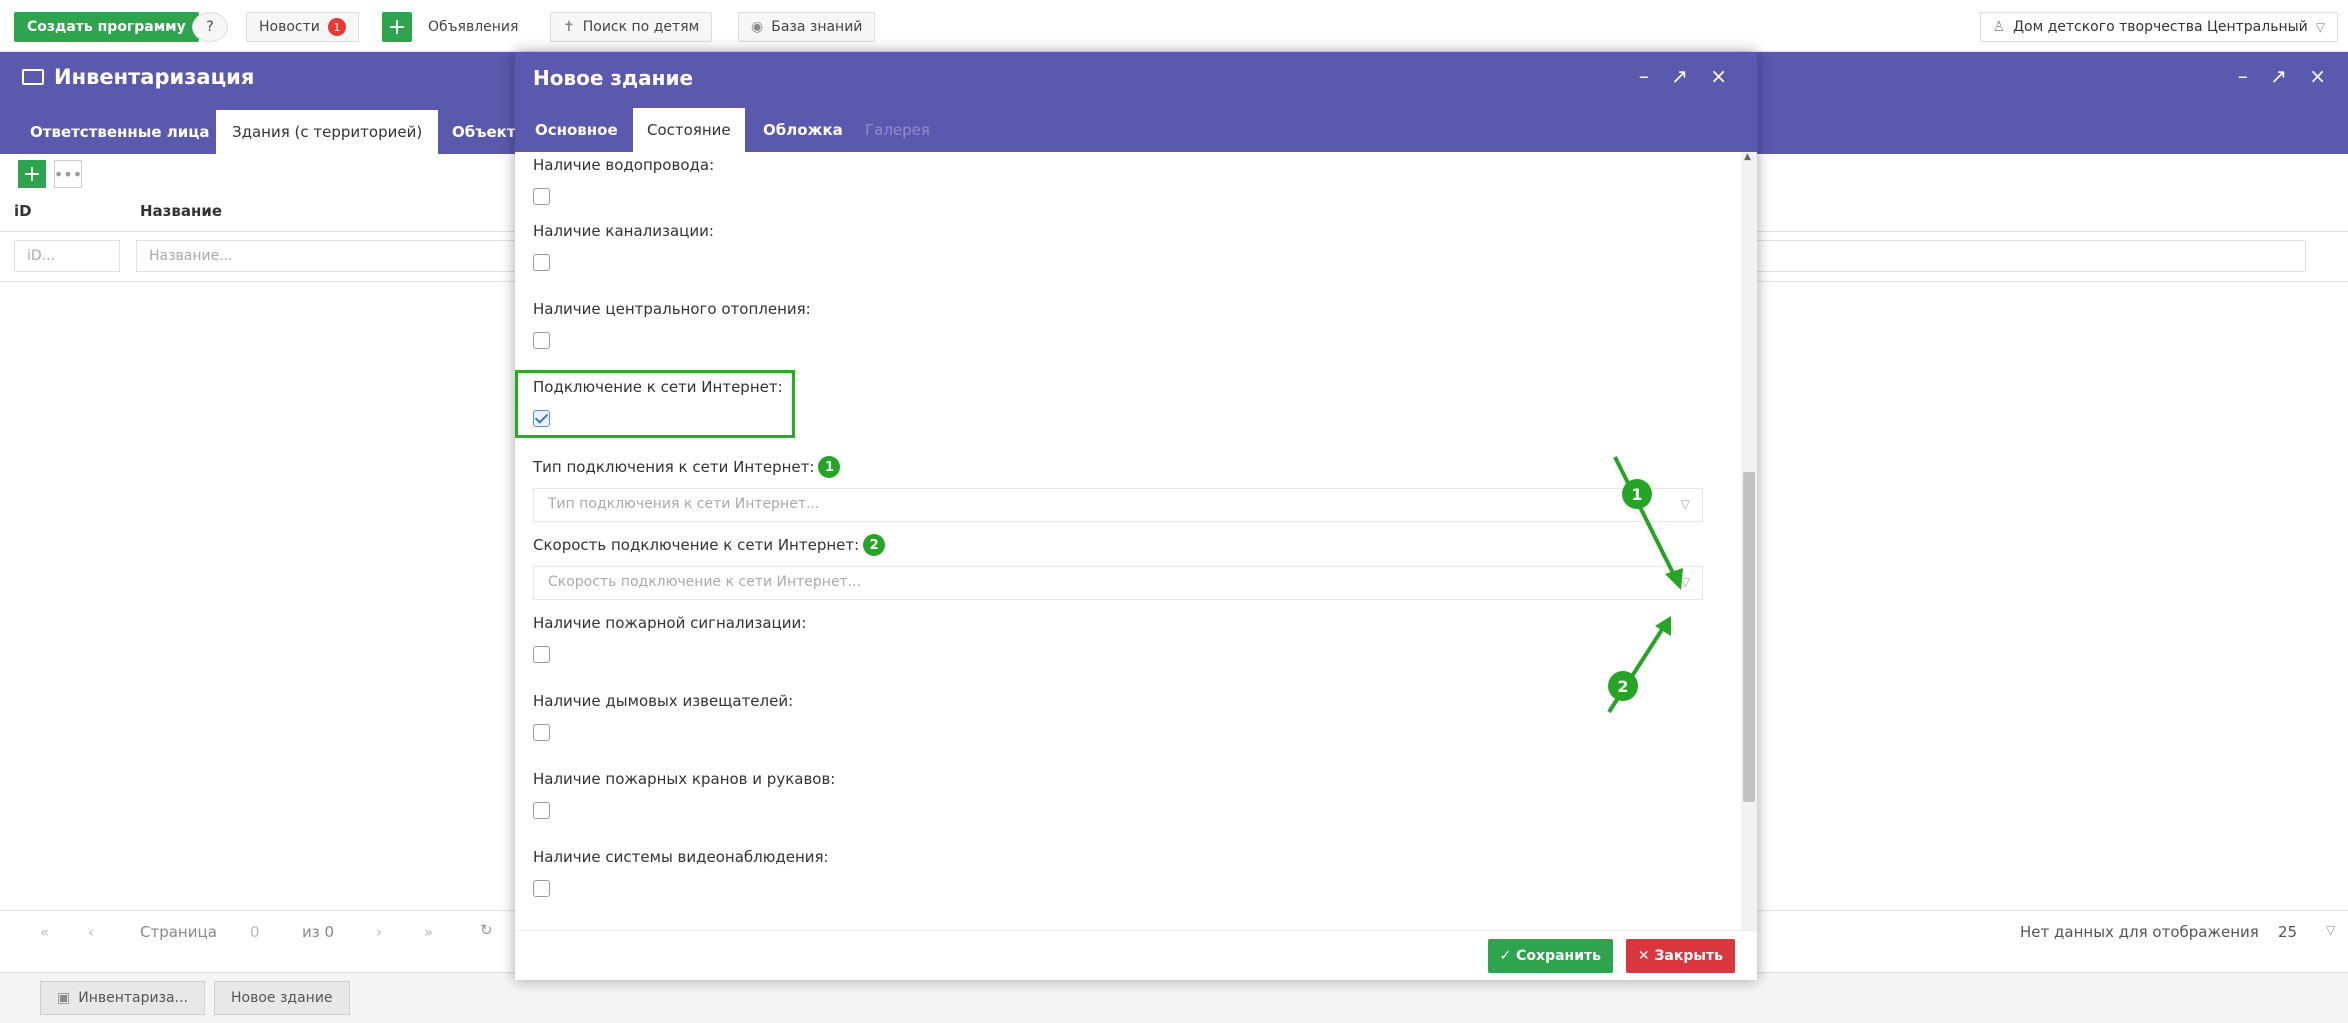  I want to click on column-name: Название, so click(181, 211).